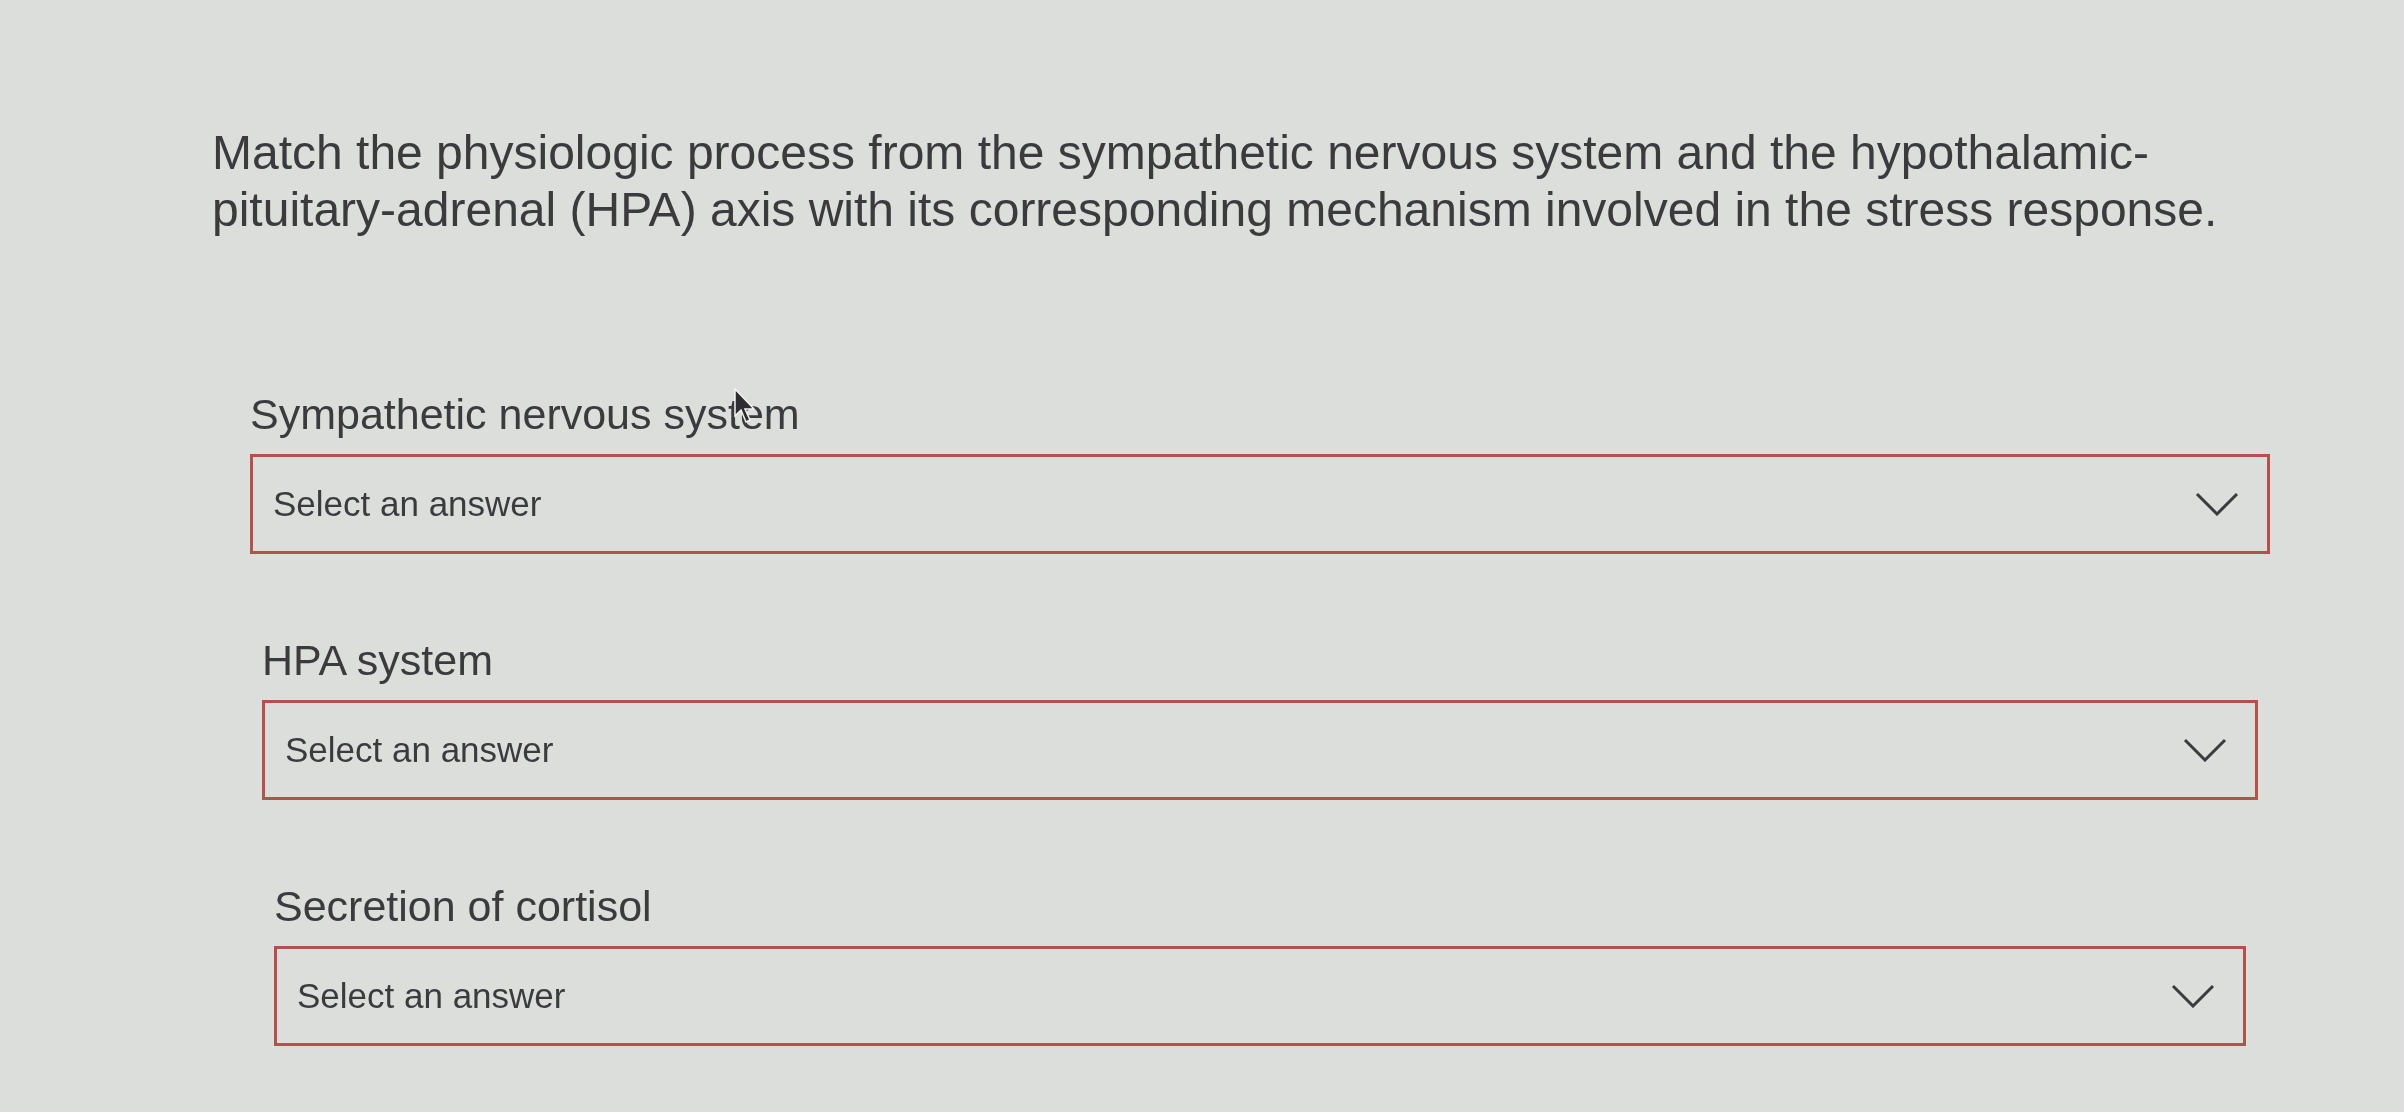  What do you see at coordinates (377, 660) in the screenshot?
I see `field-label: HPA system` at bounding box center [377, 660].